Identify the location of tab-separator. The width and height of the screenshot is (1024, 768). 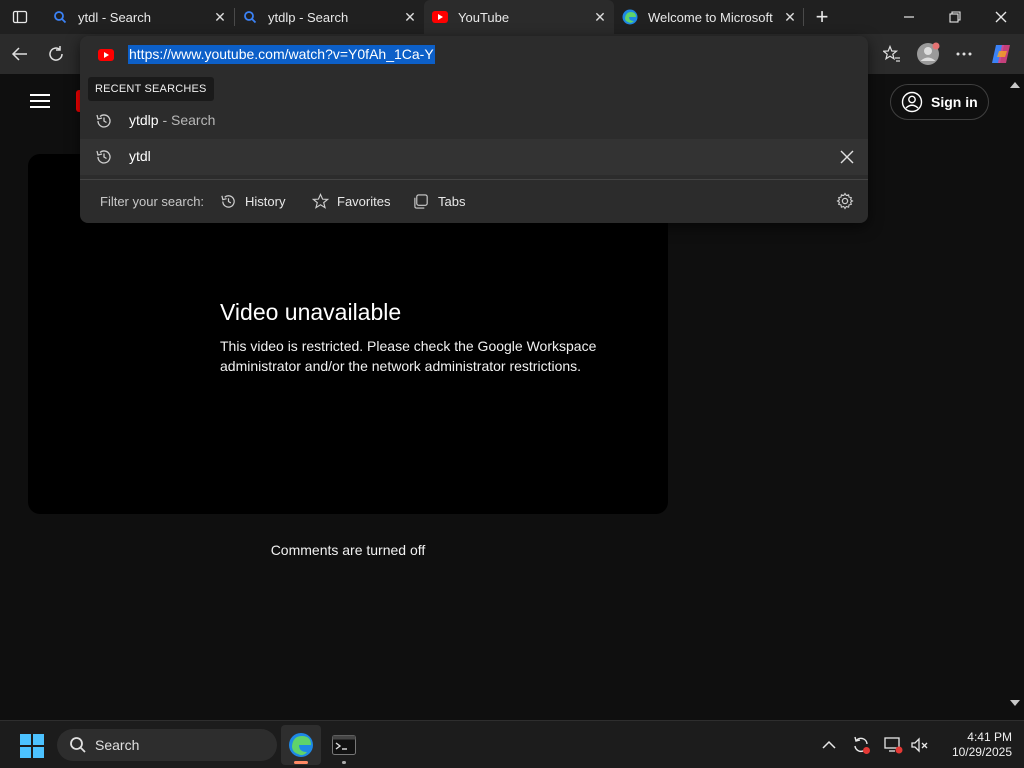
(803, 17).